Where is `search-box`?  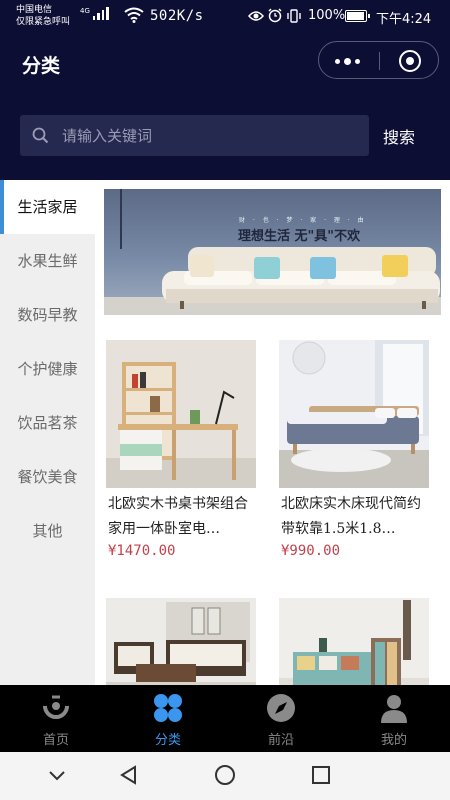
search-box is located at coordinates (194, 135).